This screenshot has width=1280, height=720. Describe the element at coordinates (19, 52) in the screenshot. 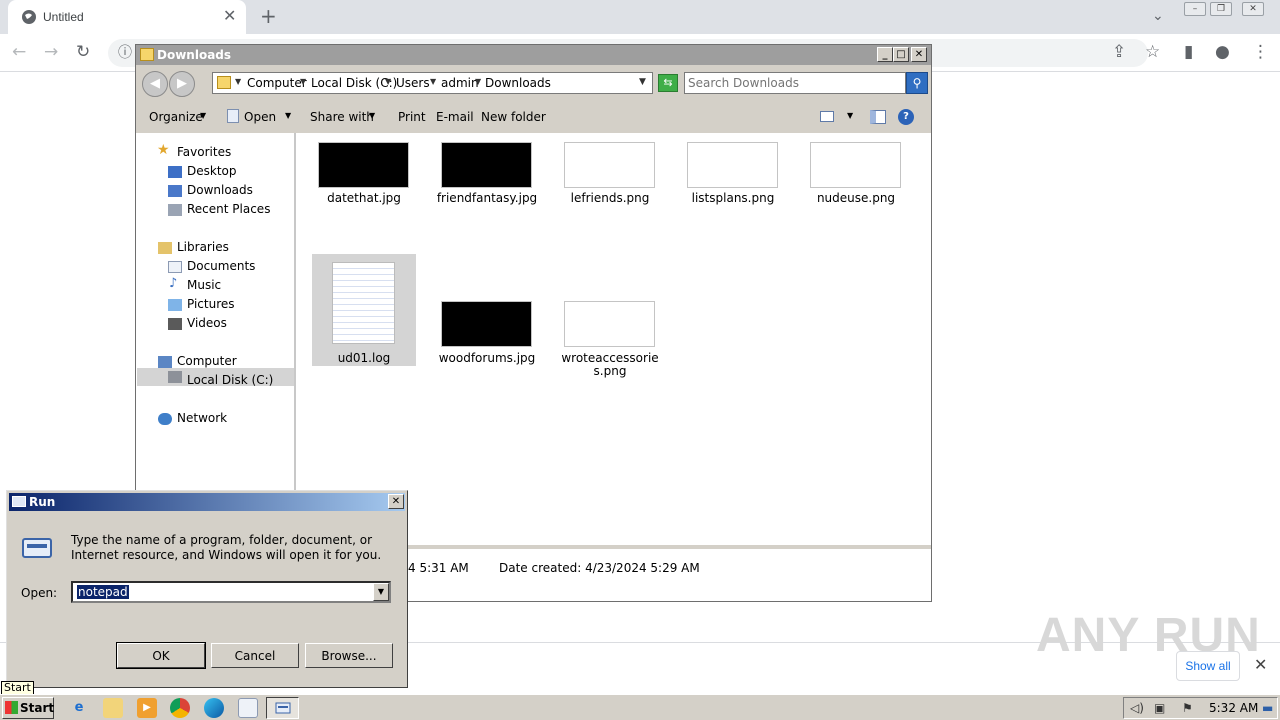

I see `back-icon: ←` at that location.